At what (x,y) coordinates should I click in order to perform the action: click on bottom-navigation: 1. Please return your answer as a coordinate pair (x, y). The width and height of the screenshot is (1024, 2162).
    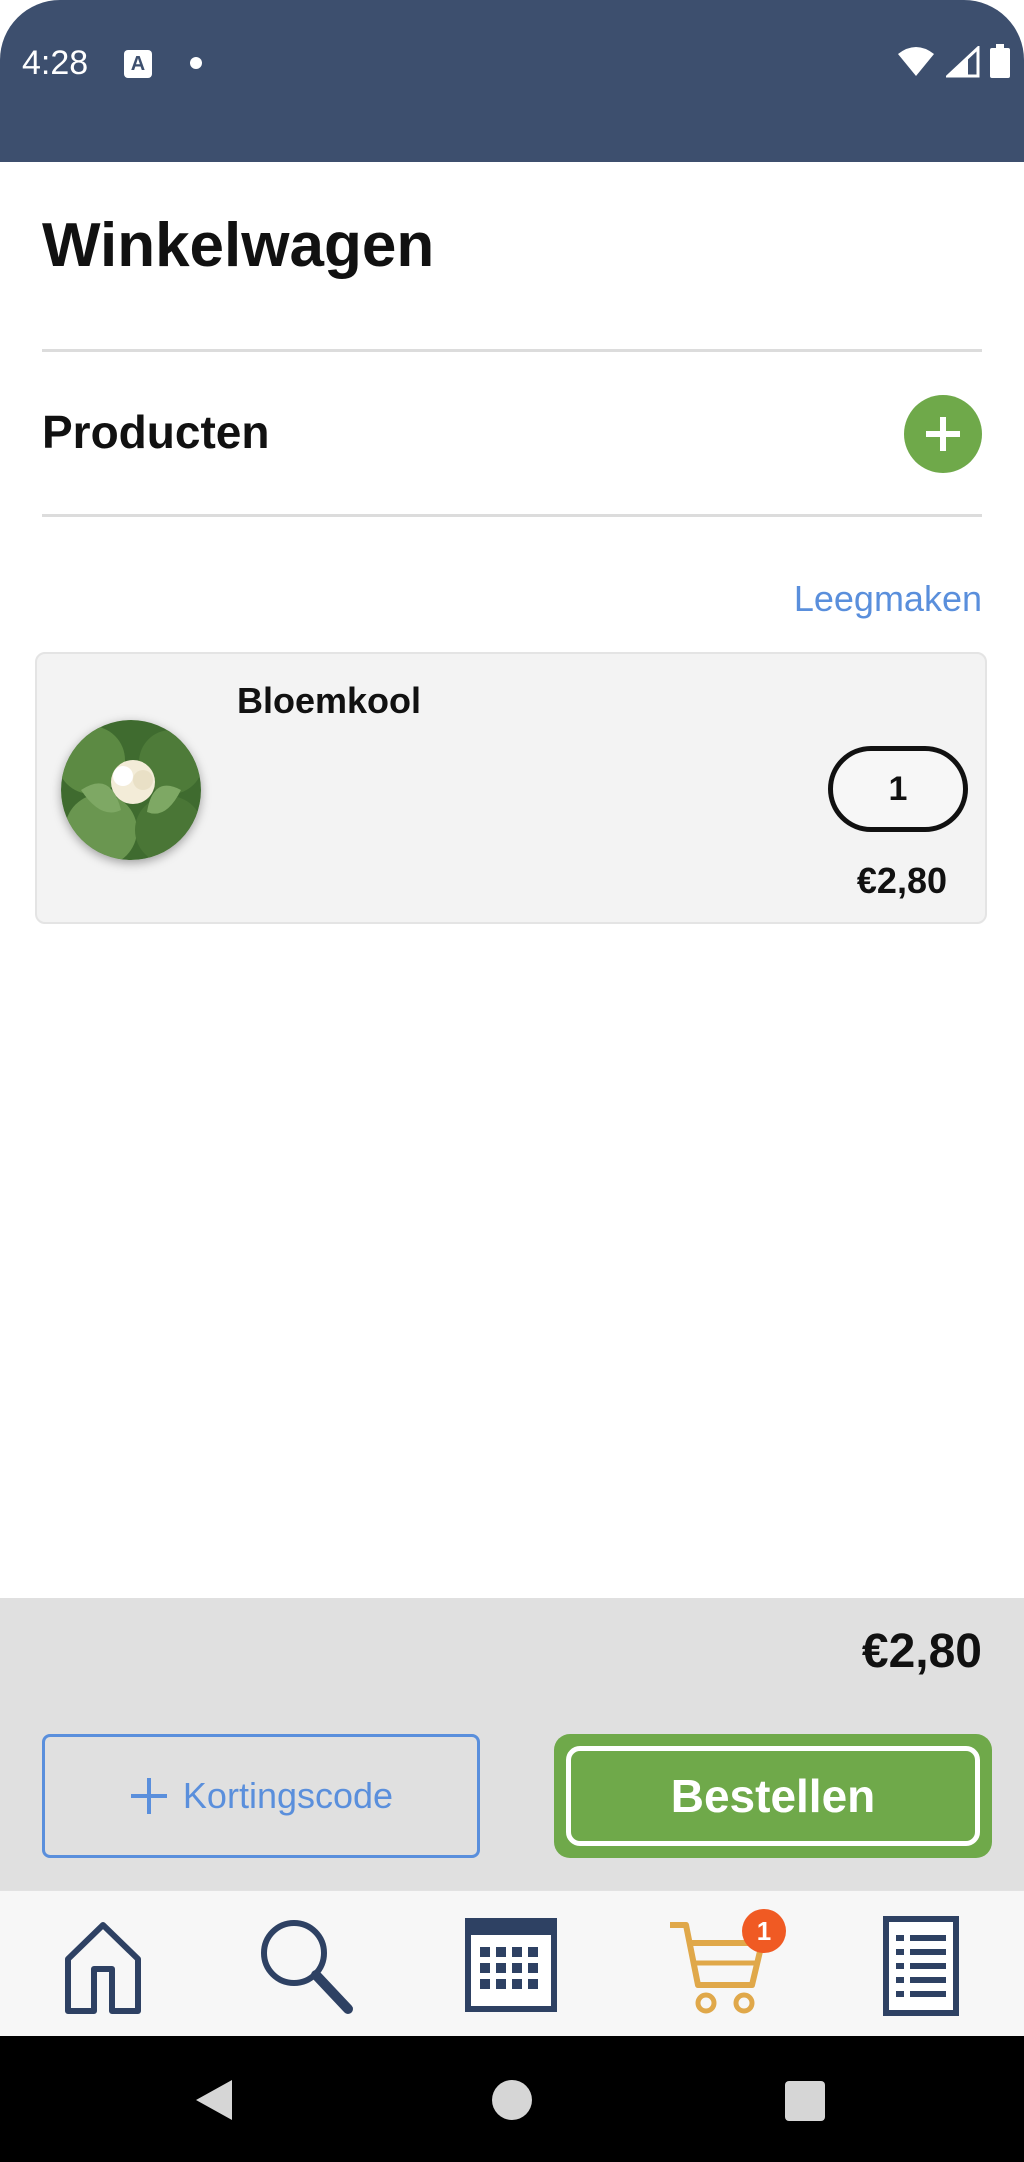
    Looking at the image, I should click on (512, 1963).